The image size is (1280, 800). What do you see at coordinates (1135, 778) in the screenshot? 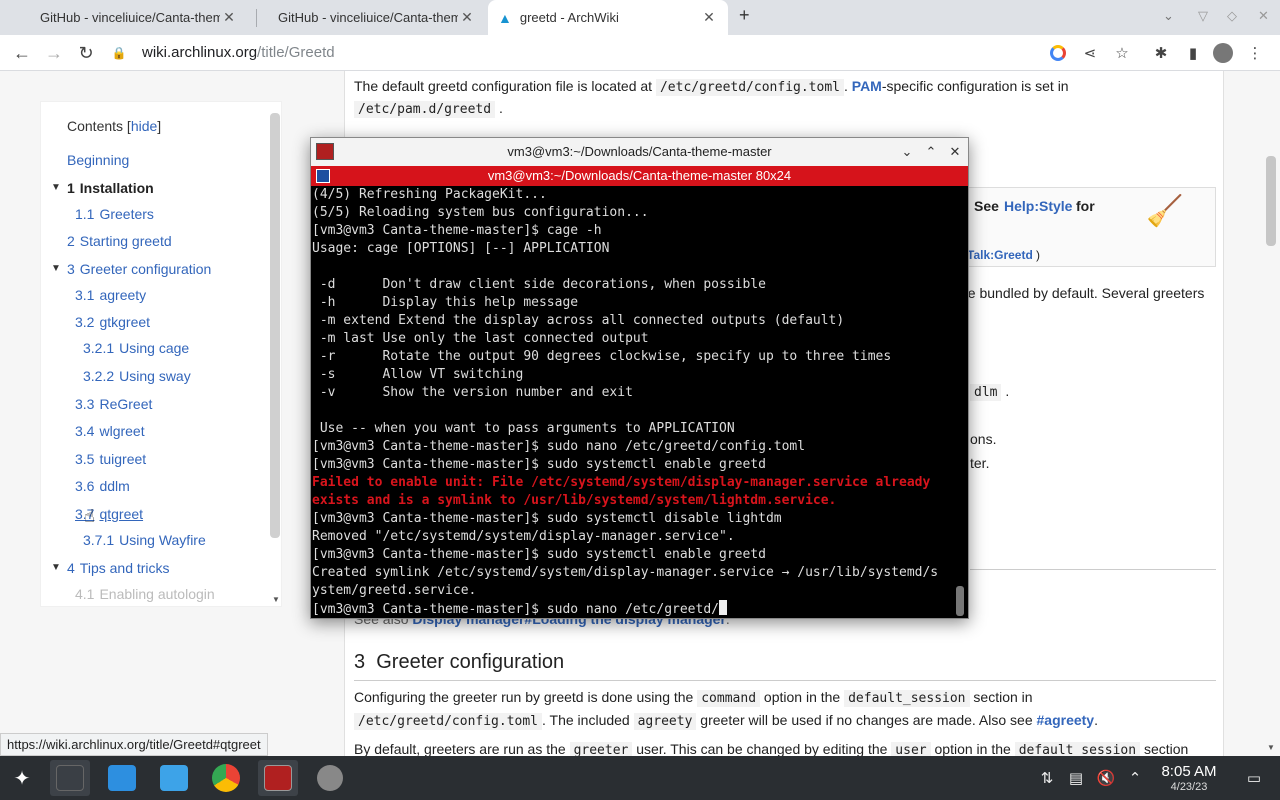
I see `tray-expand-icon: ⌃` at bounding box center [1135, 778].